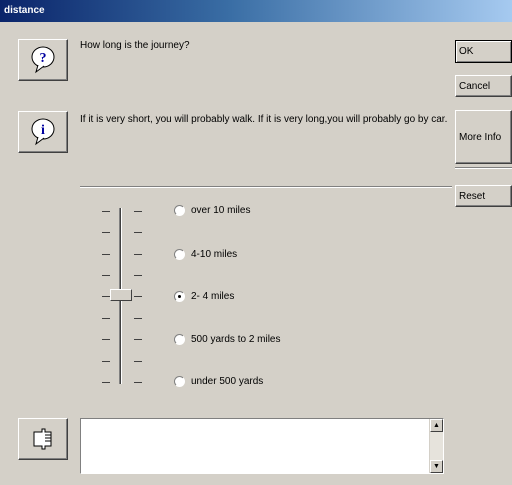 Image resolution: width=512 pixels, height=485 pixels. I want to click on scroll-down-arrow: ▼, so click(436, 466).